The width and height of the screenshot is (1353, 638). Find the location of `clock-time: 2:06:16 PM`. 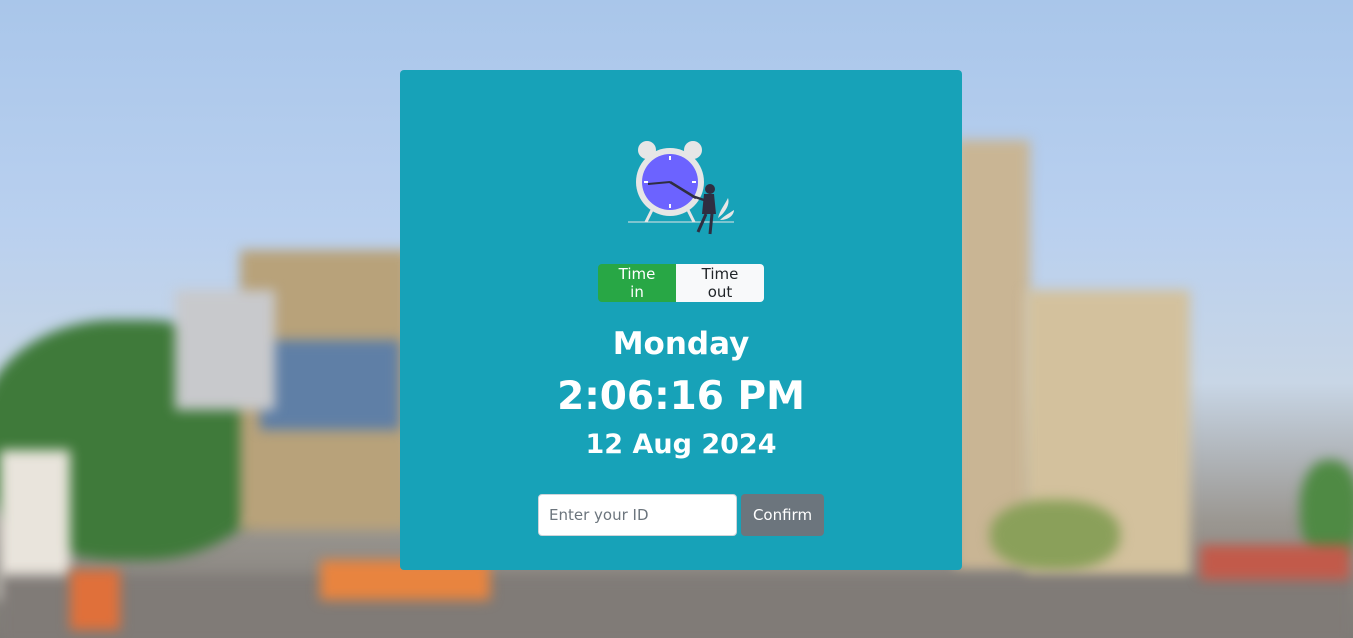

clock-time: 2:06:16 PM is located at coordinates (681, 396).